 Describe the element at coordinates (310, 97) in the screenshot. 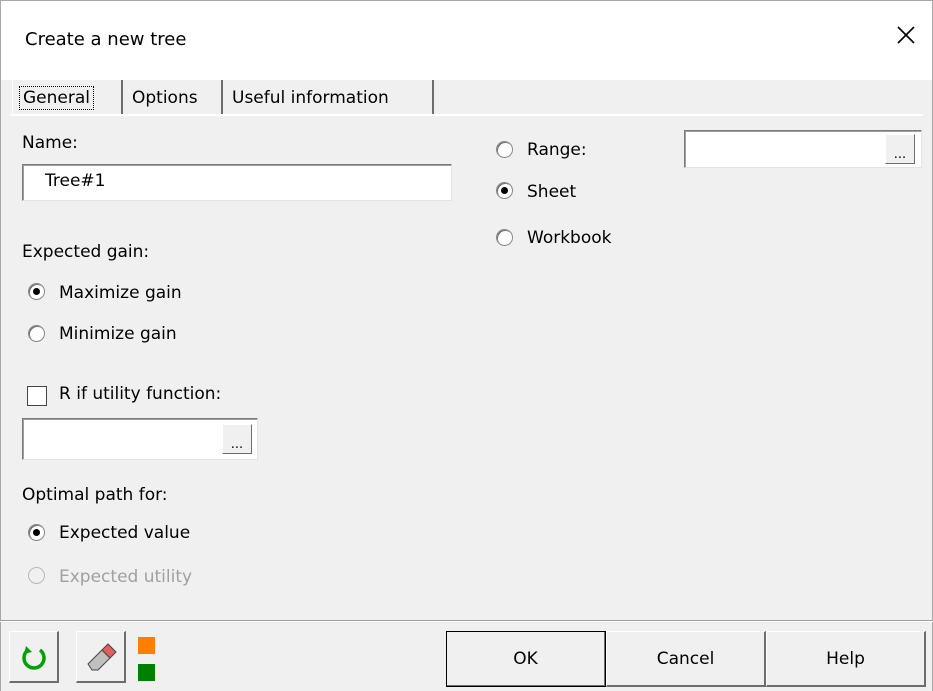

I see `tab-label: Useful information` at that location.